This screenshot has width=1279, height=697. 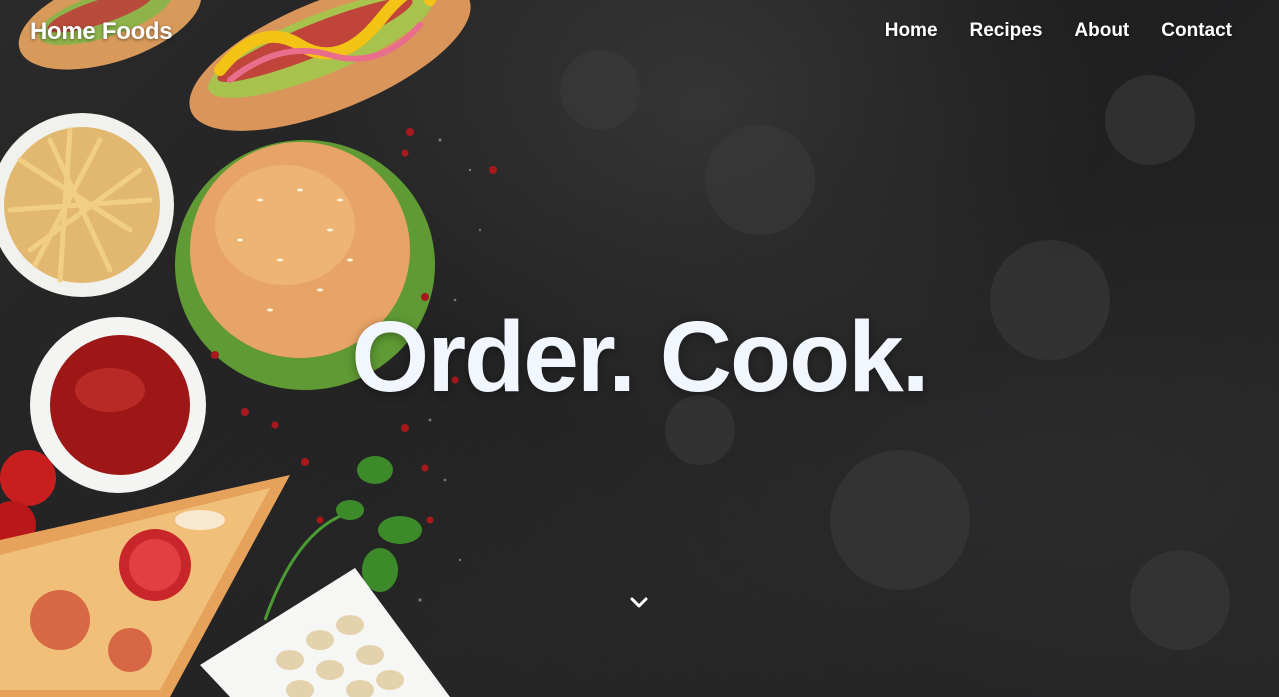 I want to click on scroll-down-button, so click(x=639, y=603).